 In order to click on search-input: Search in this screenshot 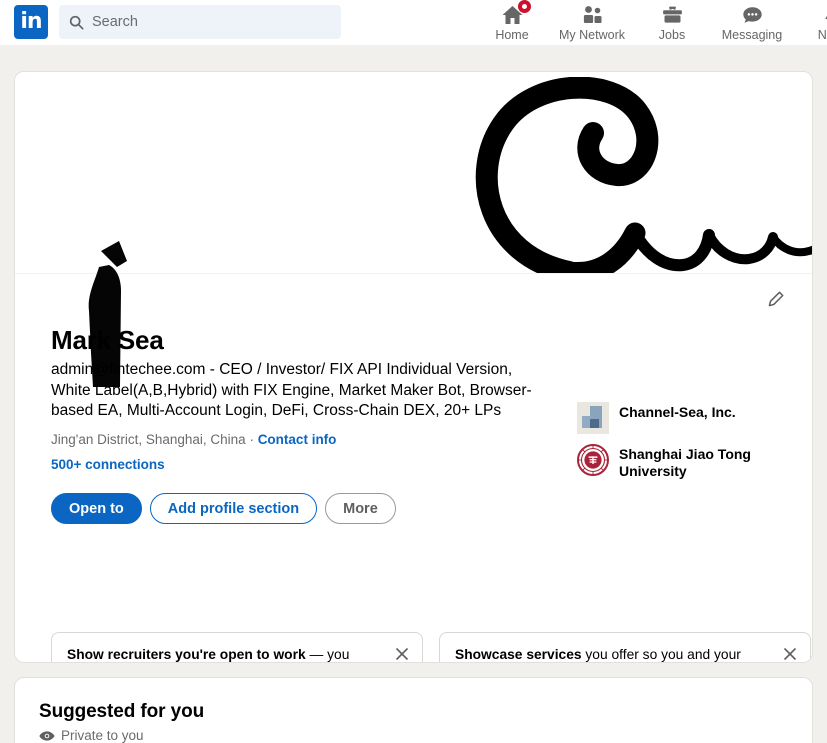, I will do `click(200, 22)`.